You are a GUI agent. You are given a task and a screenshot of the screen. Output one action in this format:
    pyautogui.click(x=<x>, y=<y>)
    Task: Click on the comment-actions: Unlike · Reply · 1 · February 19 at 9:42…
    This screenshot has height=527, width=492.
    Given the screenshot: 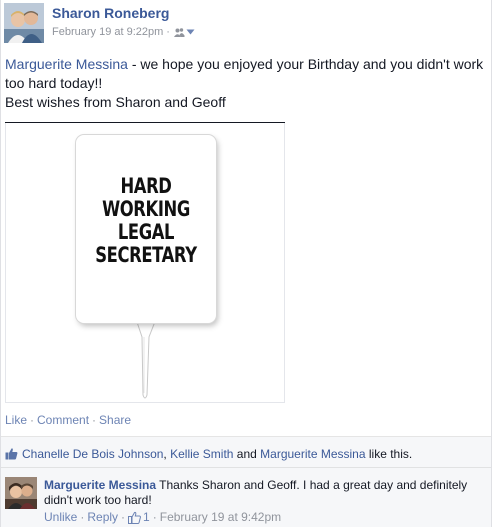 What is the action you would take?
    pyautogui.click(x=162, y=517)
    